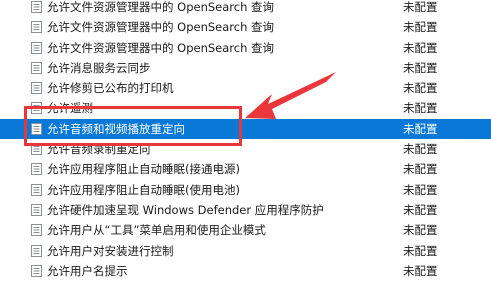  I want to click on setting-name: 允许消息服务云同步, so click(99, 67).